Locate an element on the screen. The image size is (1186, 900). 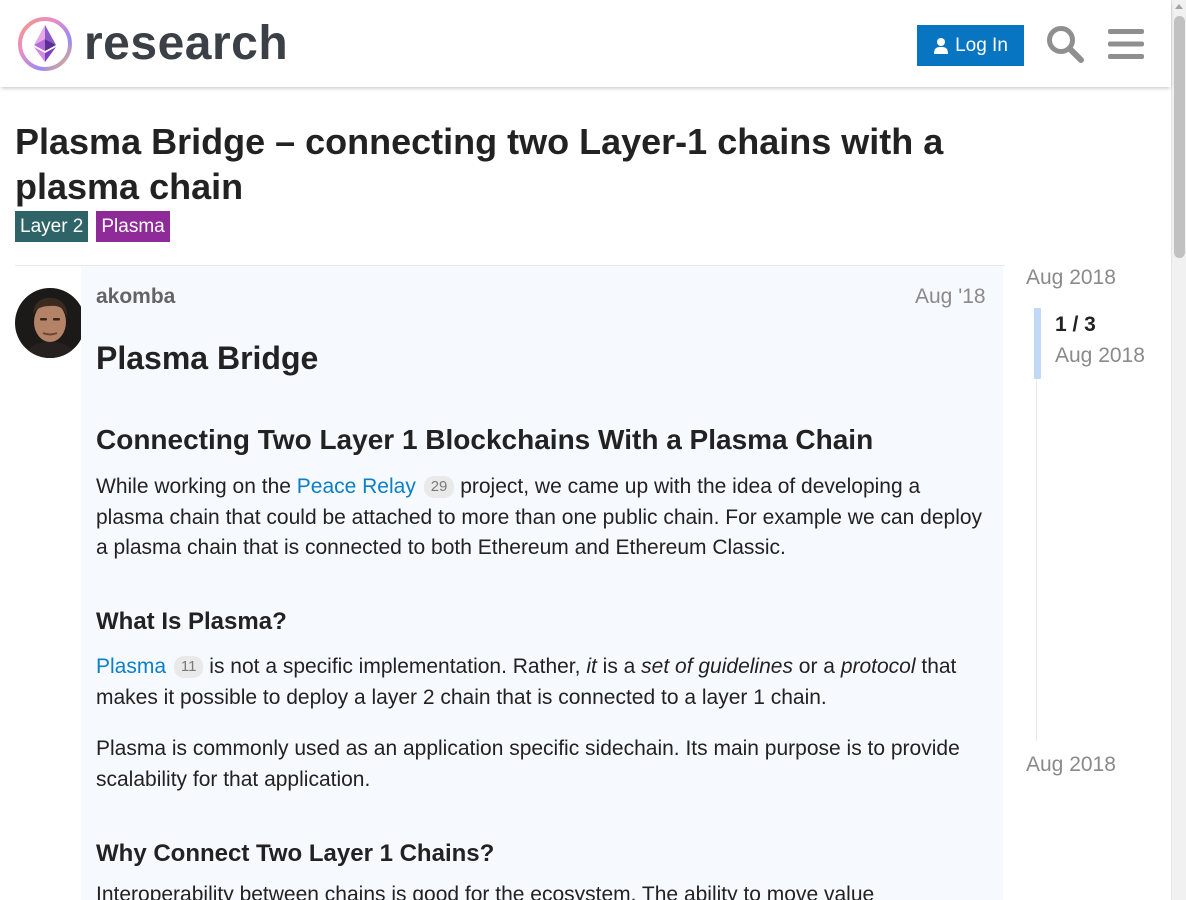
login-label: Log In is located at coordinates (981, 45).